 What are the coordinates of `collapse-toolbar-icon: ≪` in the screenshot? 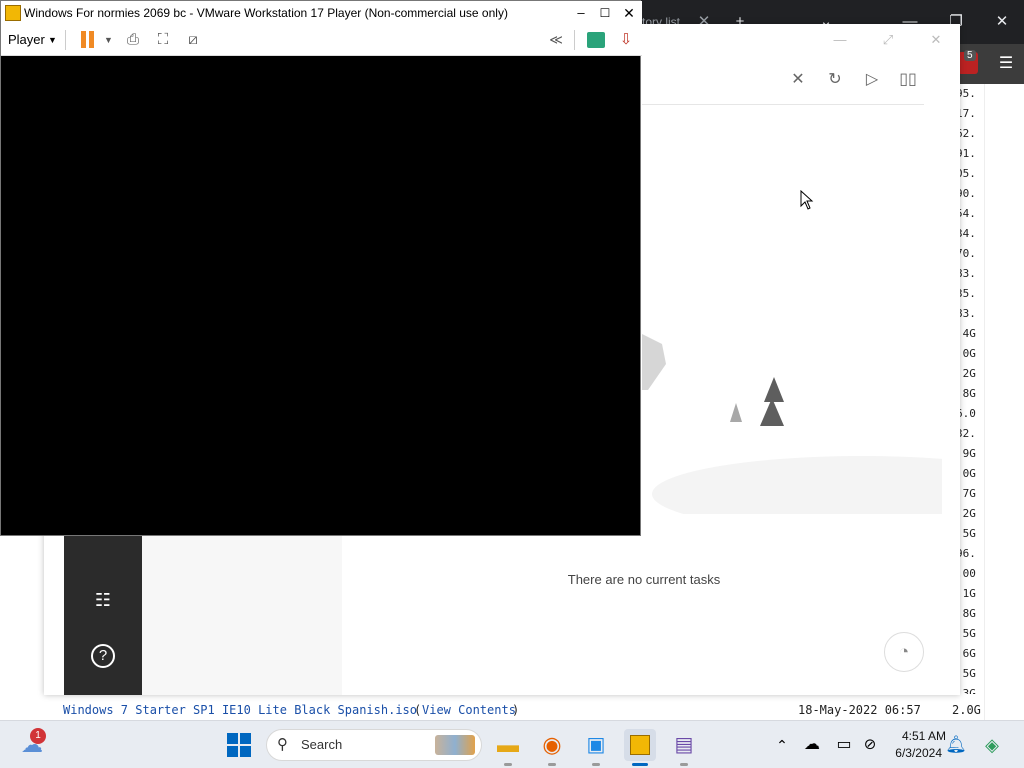 It's located at (556, 40).